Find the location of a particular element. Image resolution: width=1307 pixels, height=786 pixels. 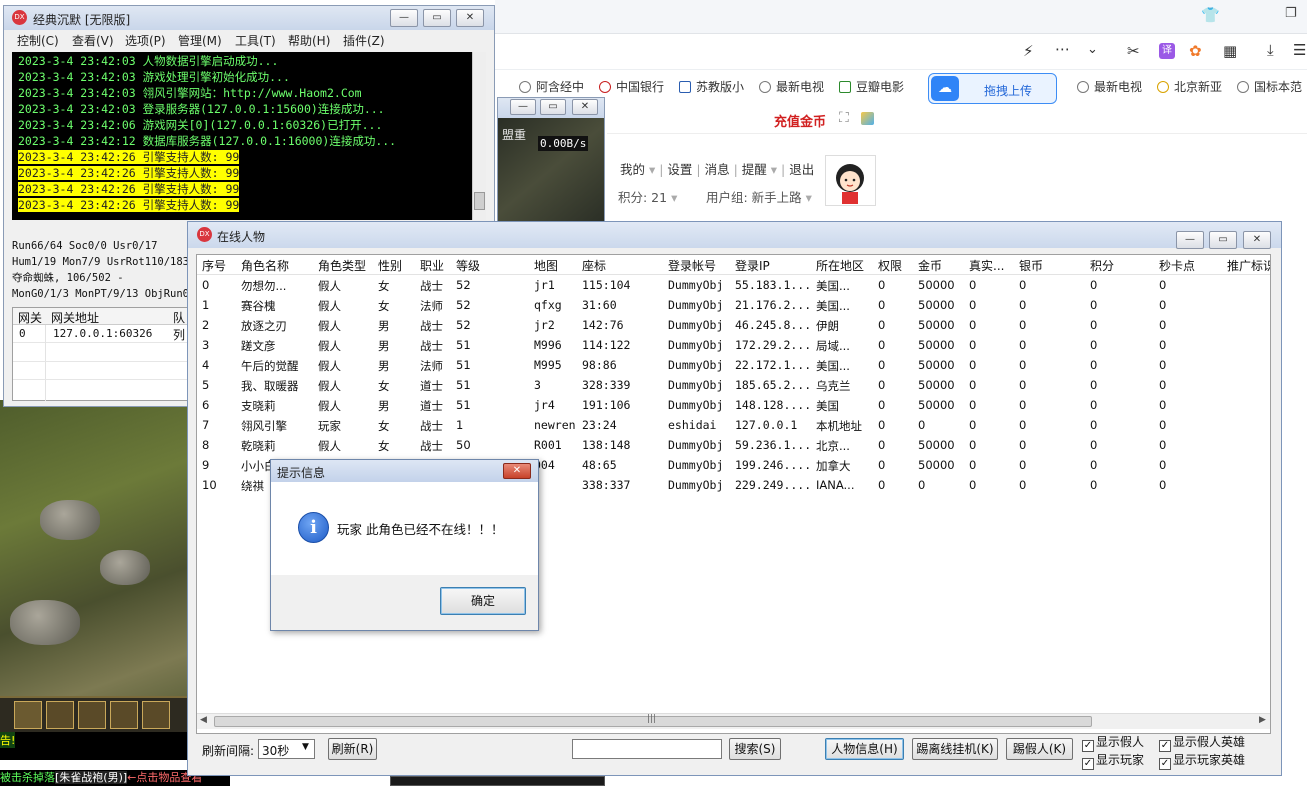

column-header: 登录帐号 is located at coordinates (692, 265).